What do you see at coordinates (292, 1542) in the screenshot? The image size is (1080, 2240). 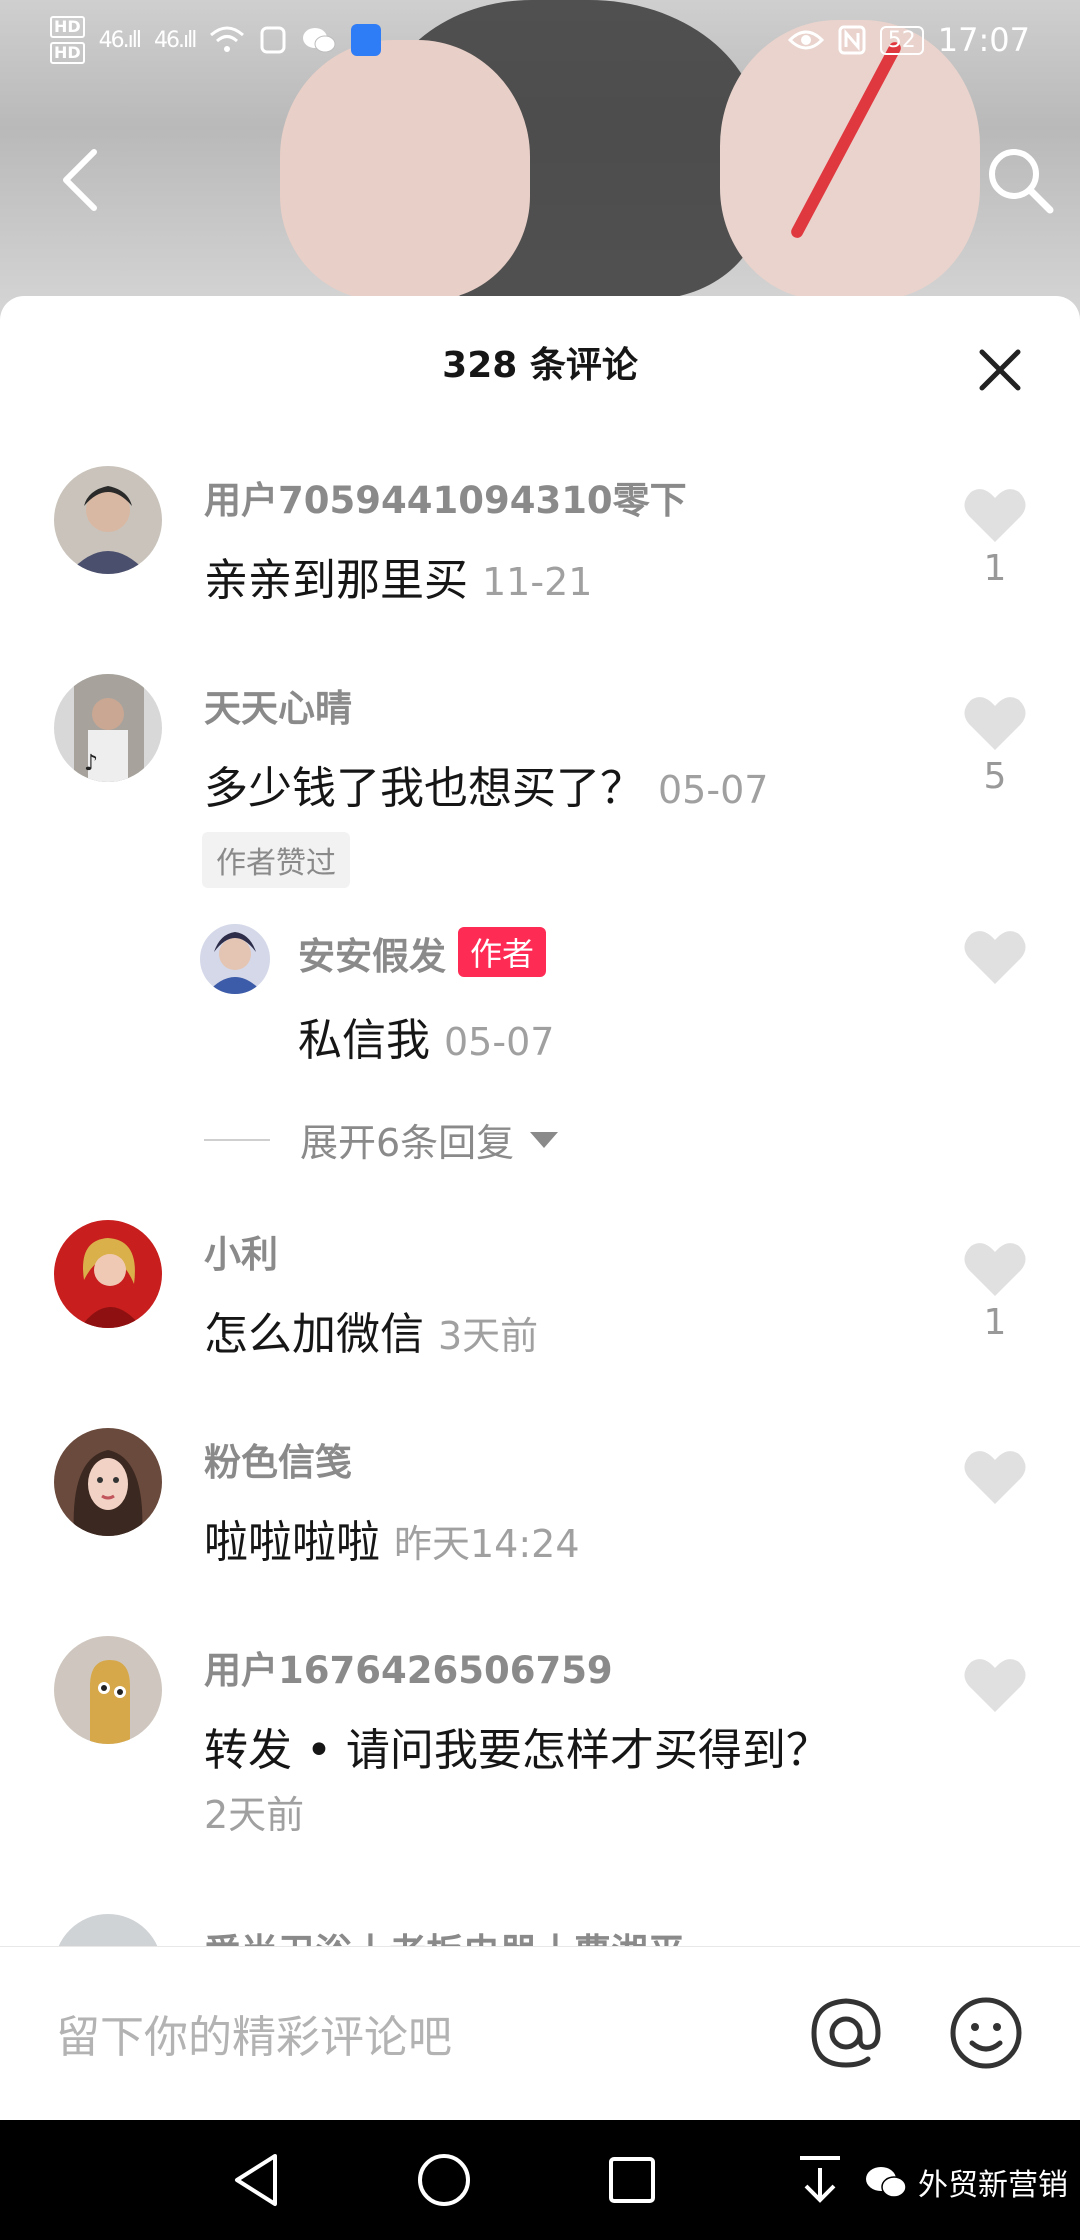 I see `comment-body: 啦啦啦啦` at bounding box center [292, 1542].